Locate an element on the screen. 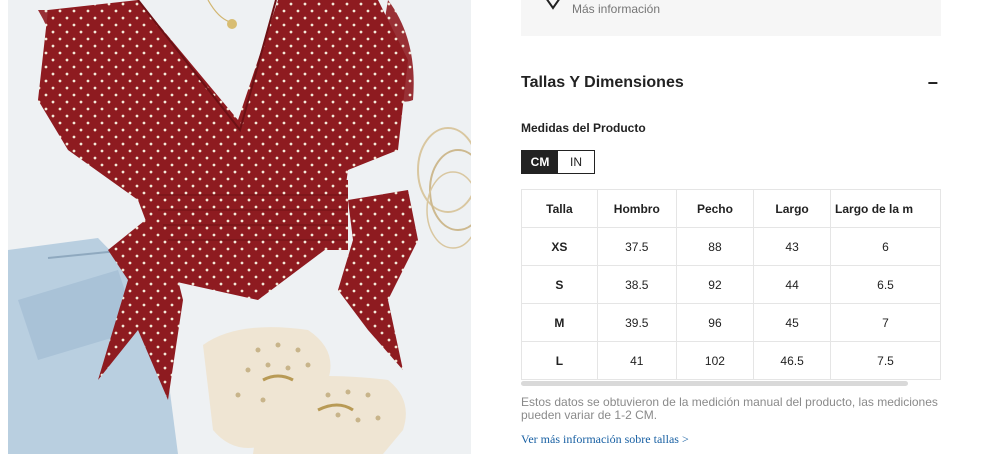  table-cell: 46.5 is located at coordinates (792, 360).